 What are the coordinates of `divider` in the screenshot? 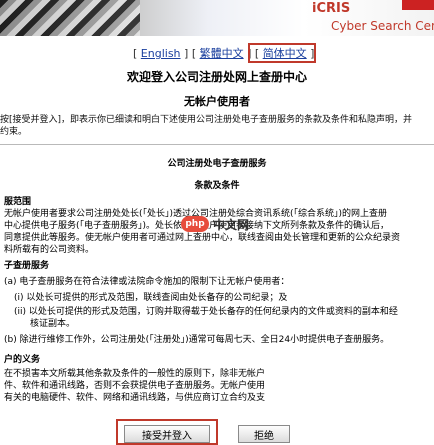 It's located at (217, 144).